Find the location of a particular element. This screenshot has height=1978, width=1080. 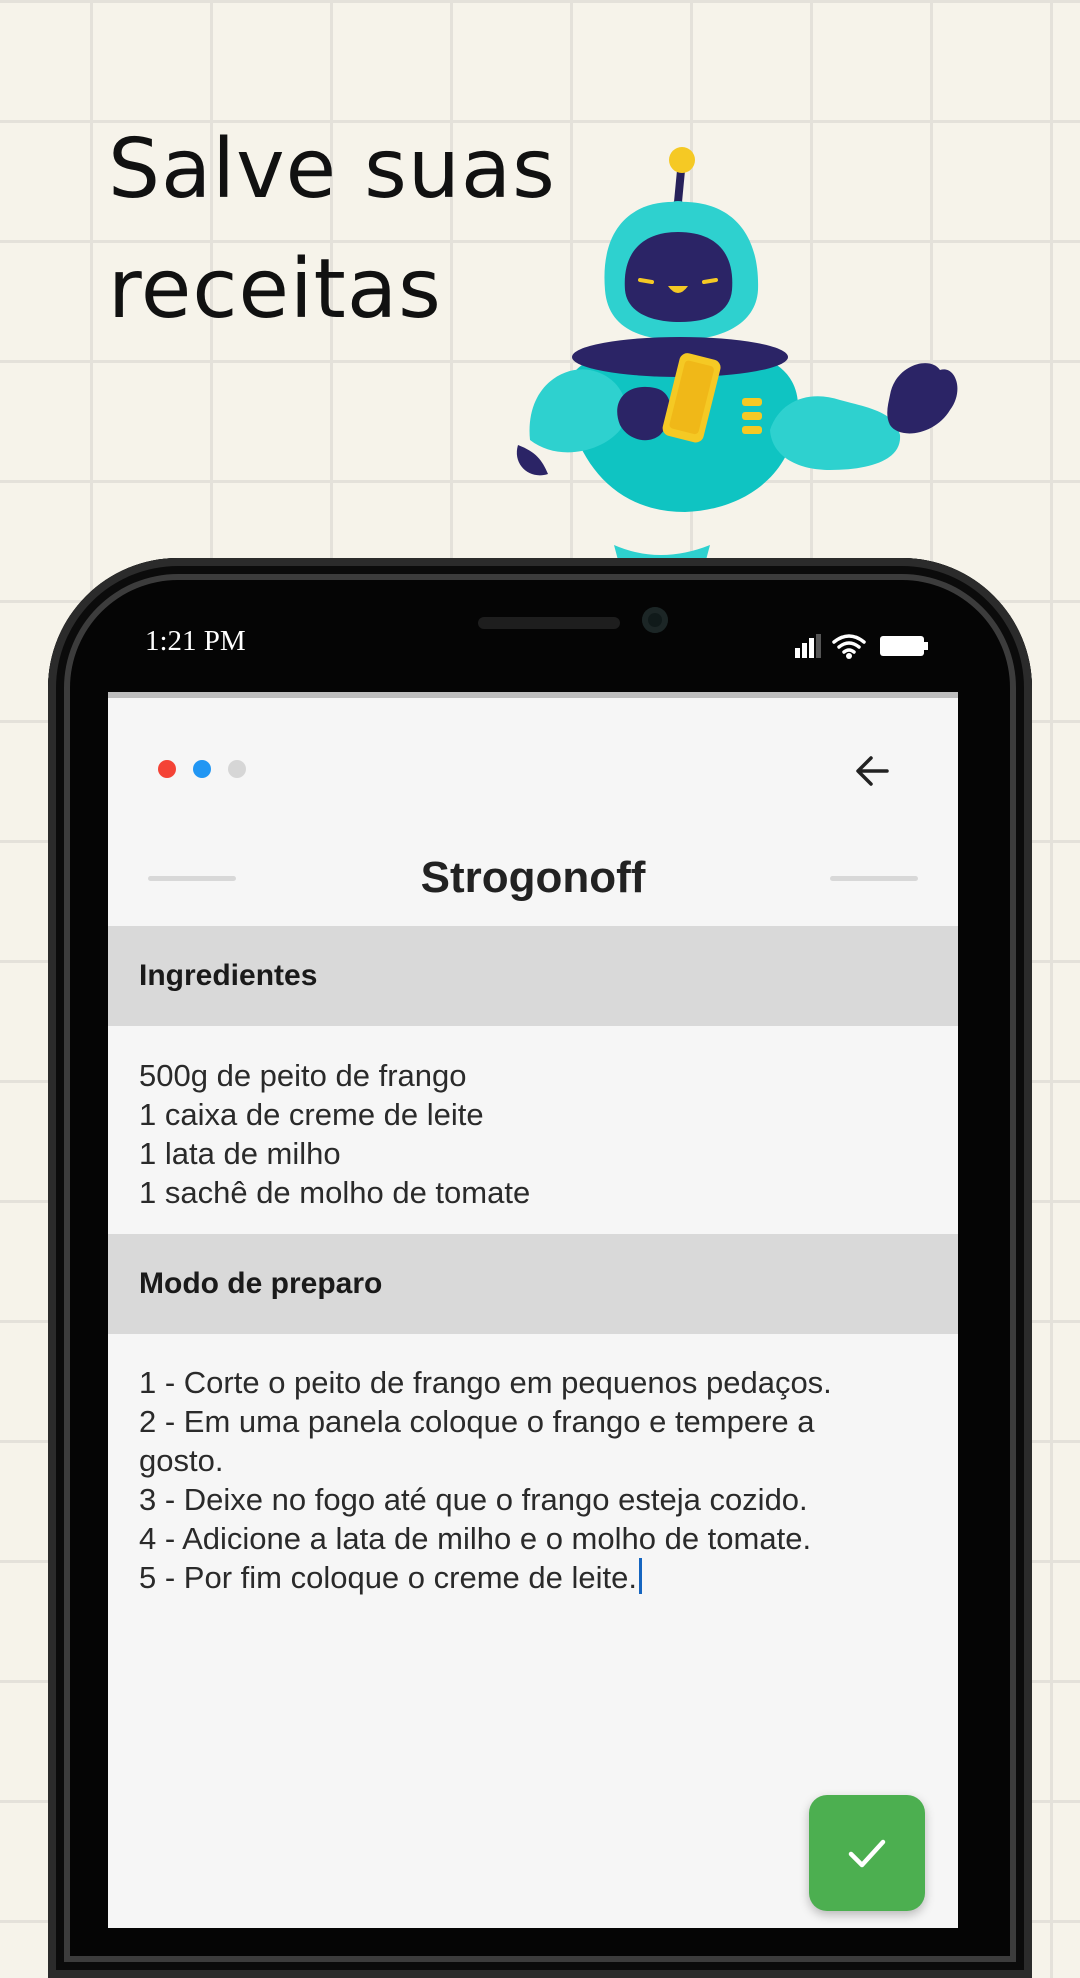

ingredients-header-label: Ingredientes is located at coordinates (228, 975).